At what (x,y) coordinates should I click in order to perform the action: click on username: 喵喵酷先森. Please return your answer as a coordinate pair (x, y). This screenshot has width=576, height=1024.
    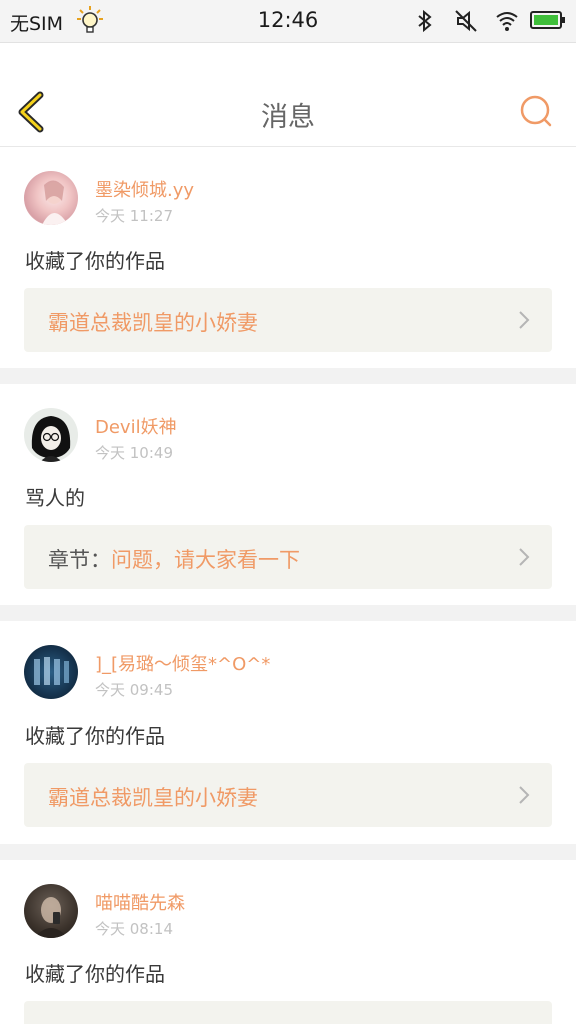
    Looking at the image, I should click on (140, 902).